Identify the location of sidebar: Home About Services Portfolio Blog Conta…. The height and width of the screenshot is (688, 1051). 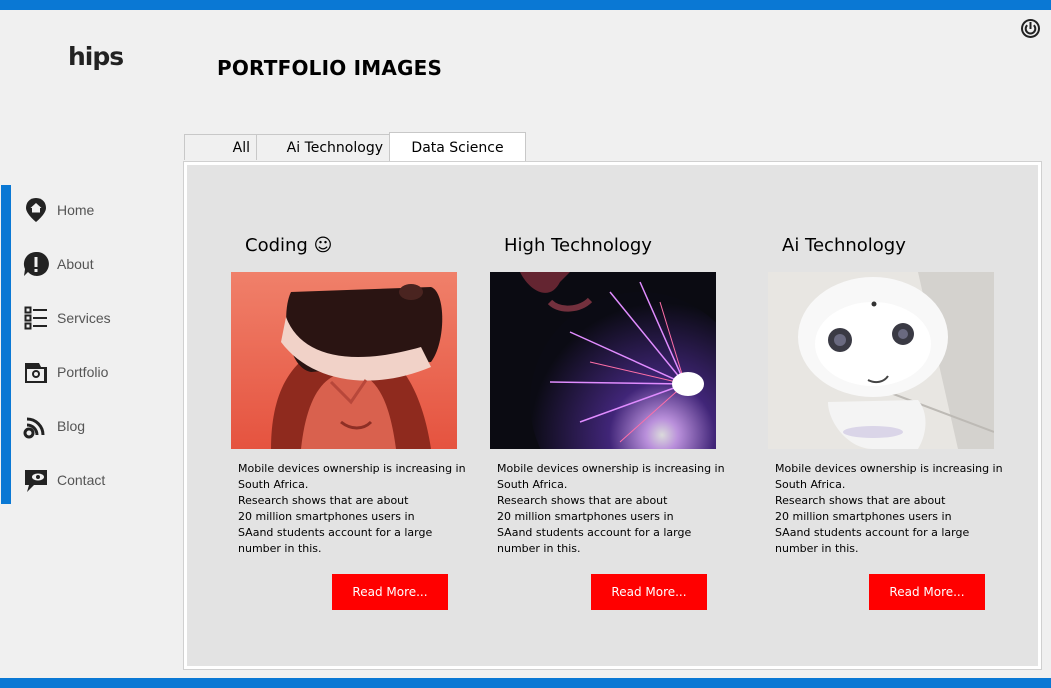
(90, 345).